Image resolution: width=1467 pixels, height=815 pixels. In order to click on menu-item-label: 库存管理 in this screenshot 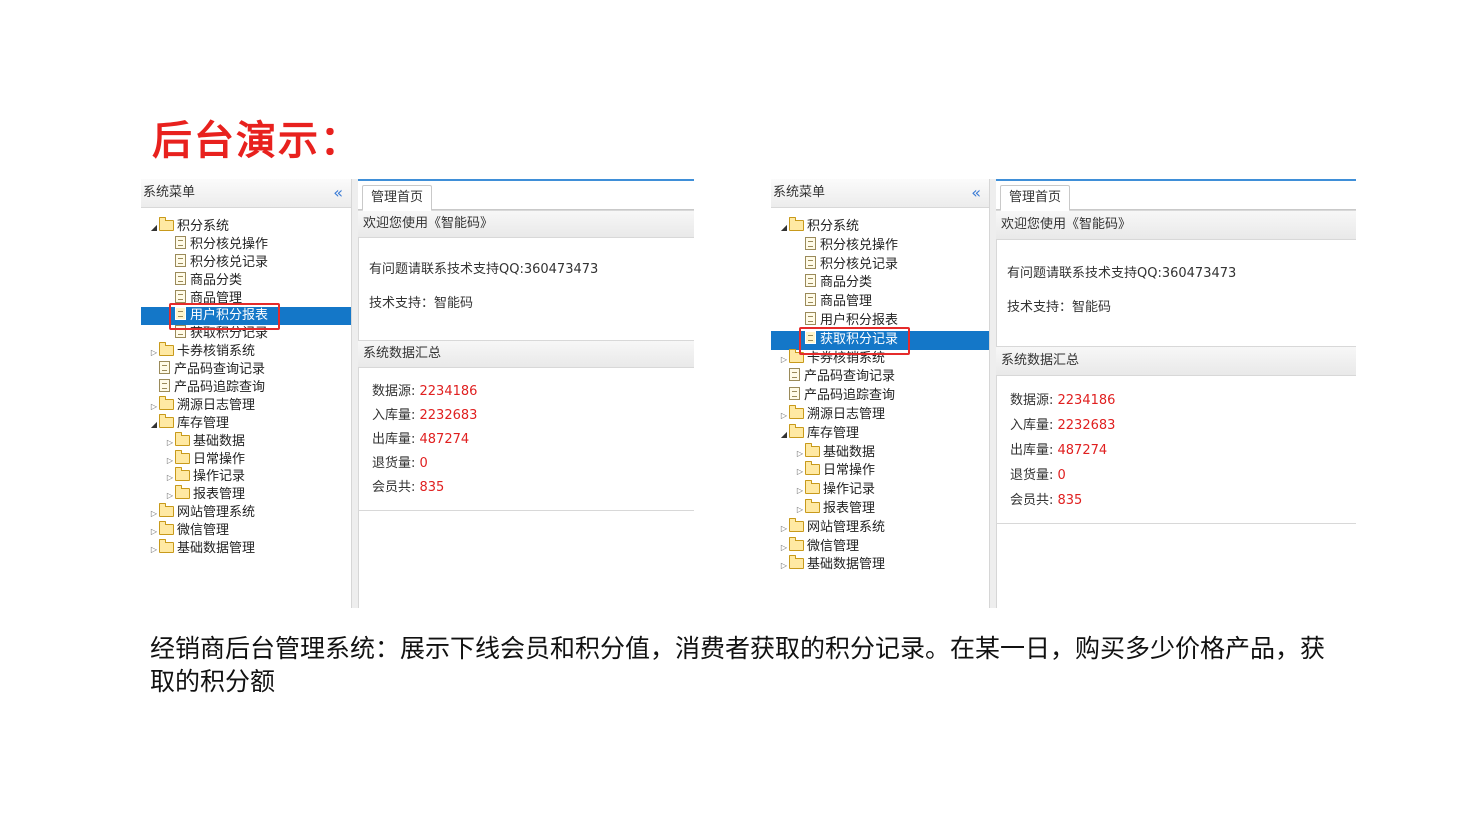, I will do `click(203, 423)`.